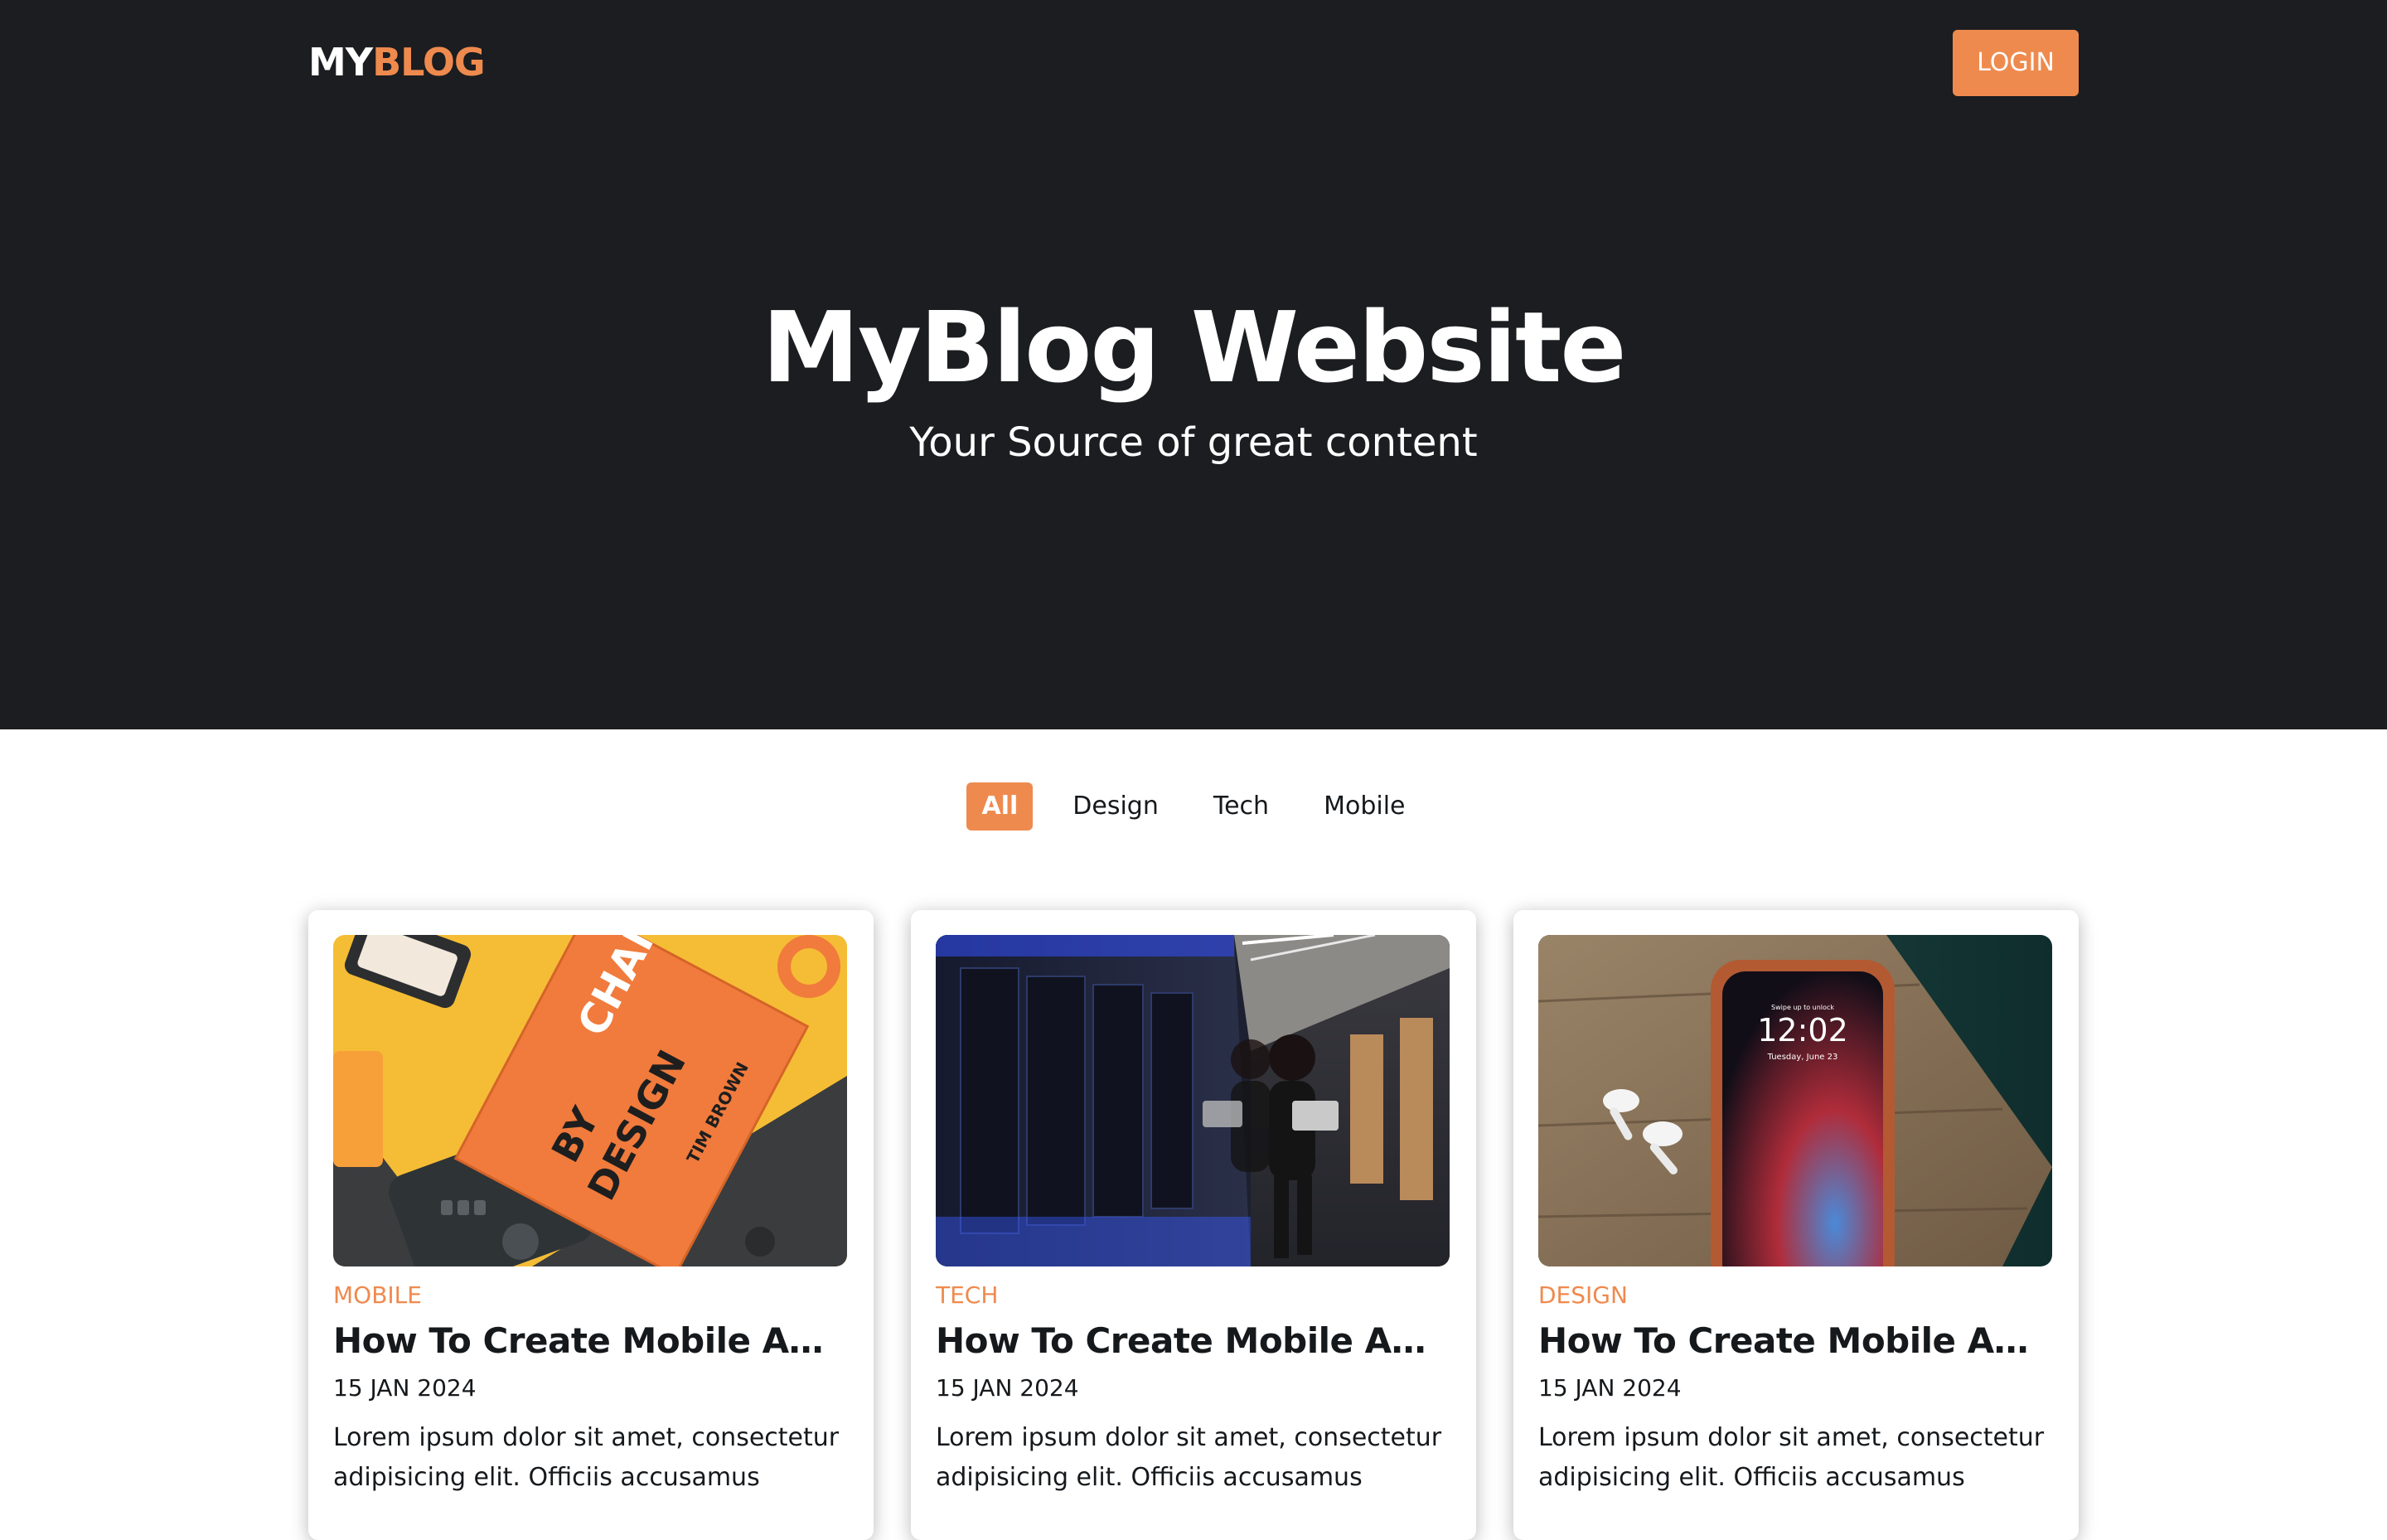 This screenshot has height=1540, width=2387. What do you see at coordinates (1193, 443) in the screenshot?
I see `hero-subtitle: Your Source of great content` at bounding box center [1193, 443].